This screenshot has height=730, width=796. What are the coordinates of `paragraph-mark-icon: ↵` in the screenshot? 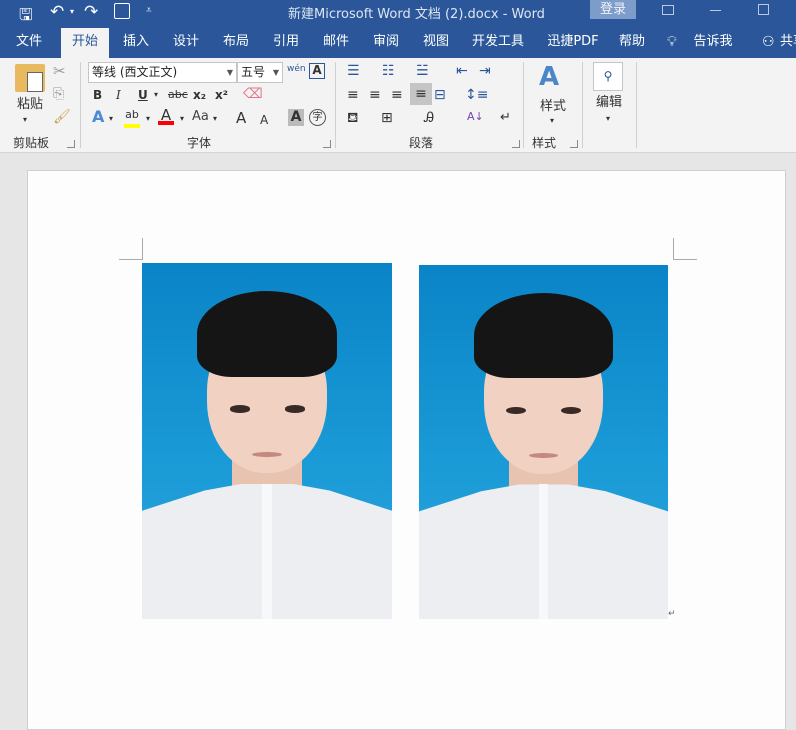 It's located at (672, 614).